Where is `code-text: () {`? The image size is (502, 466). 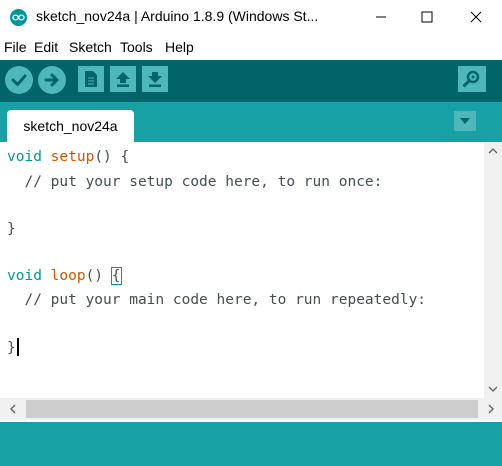 code-text: () { is located at coordinates (112, 157).